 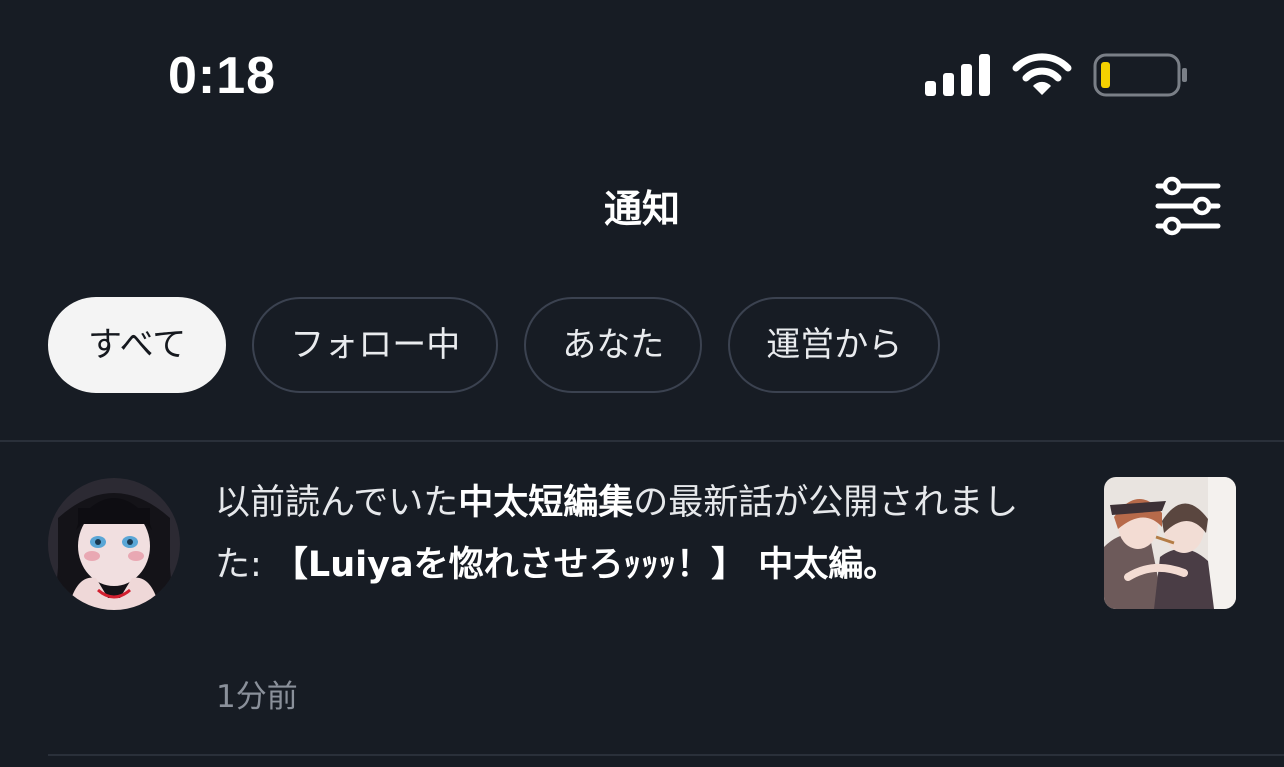 I want to click on notification-timestamp: 1分前, so click(x=257, y=697).